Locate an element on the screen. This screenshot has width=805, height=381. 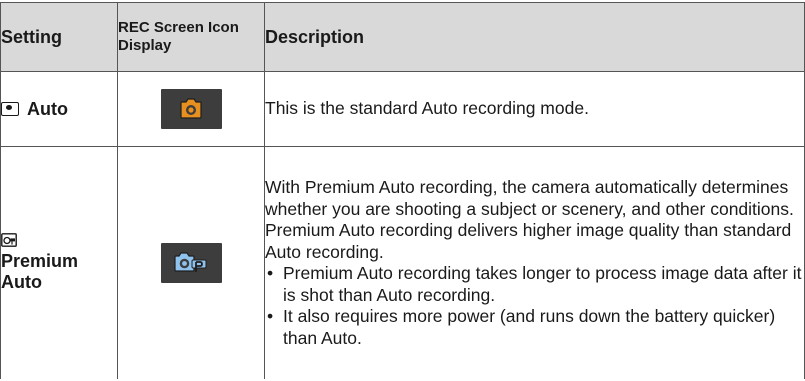
premium-auto-camera-icon is located at coordinates (190, 262).